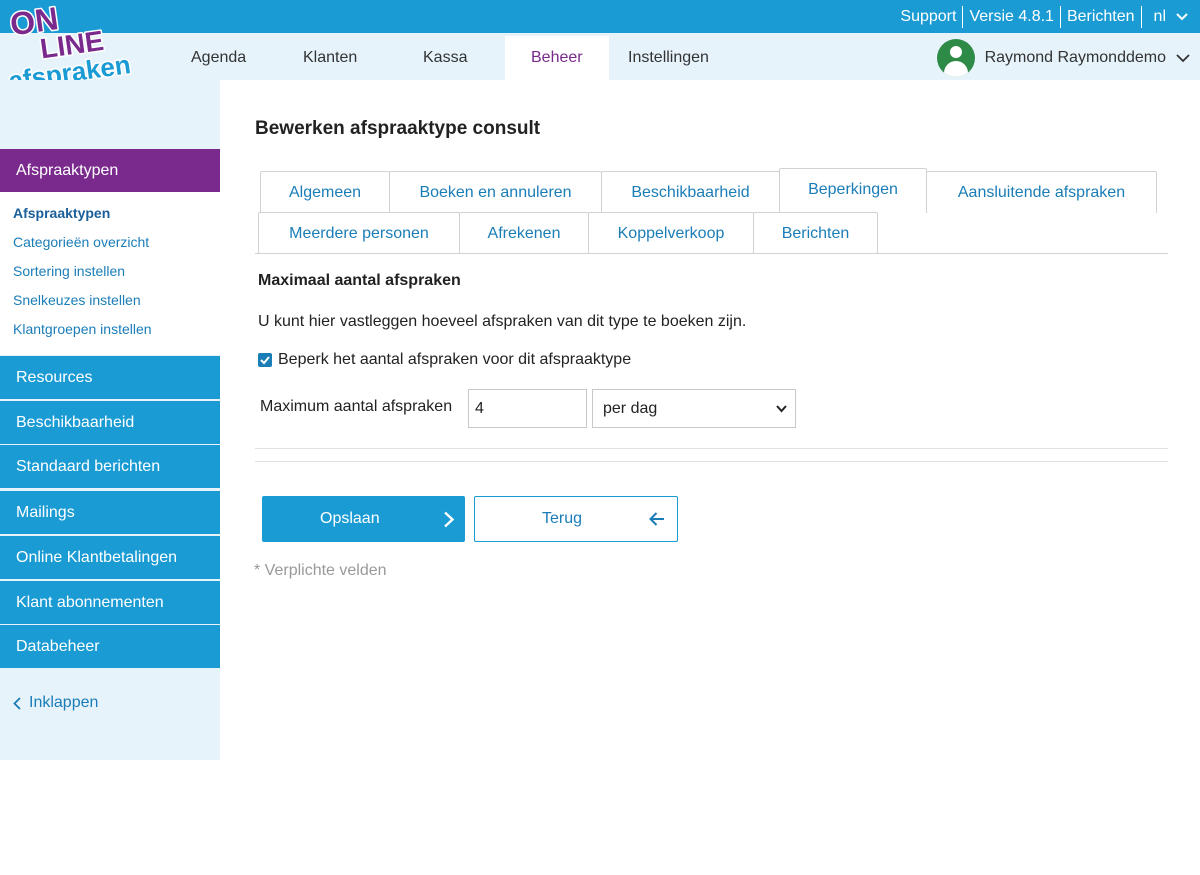  What do you see at coordinates (711, 253) in the screenshot?
I see `tab-divider` at bounding box center [711, 253].